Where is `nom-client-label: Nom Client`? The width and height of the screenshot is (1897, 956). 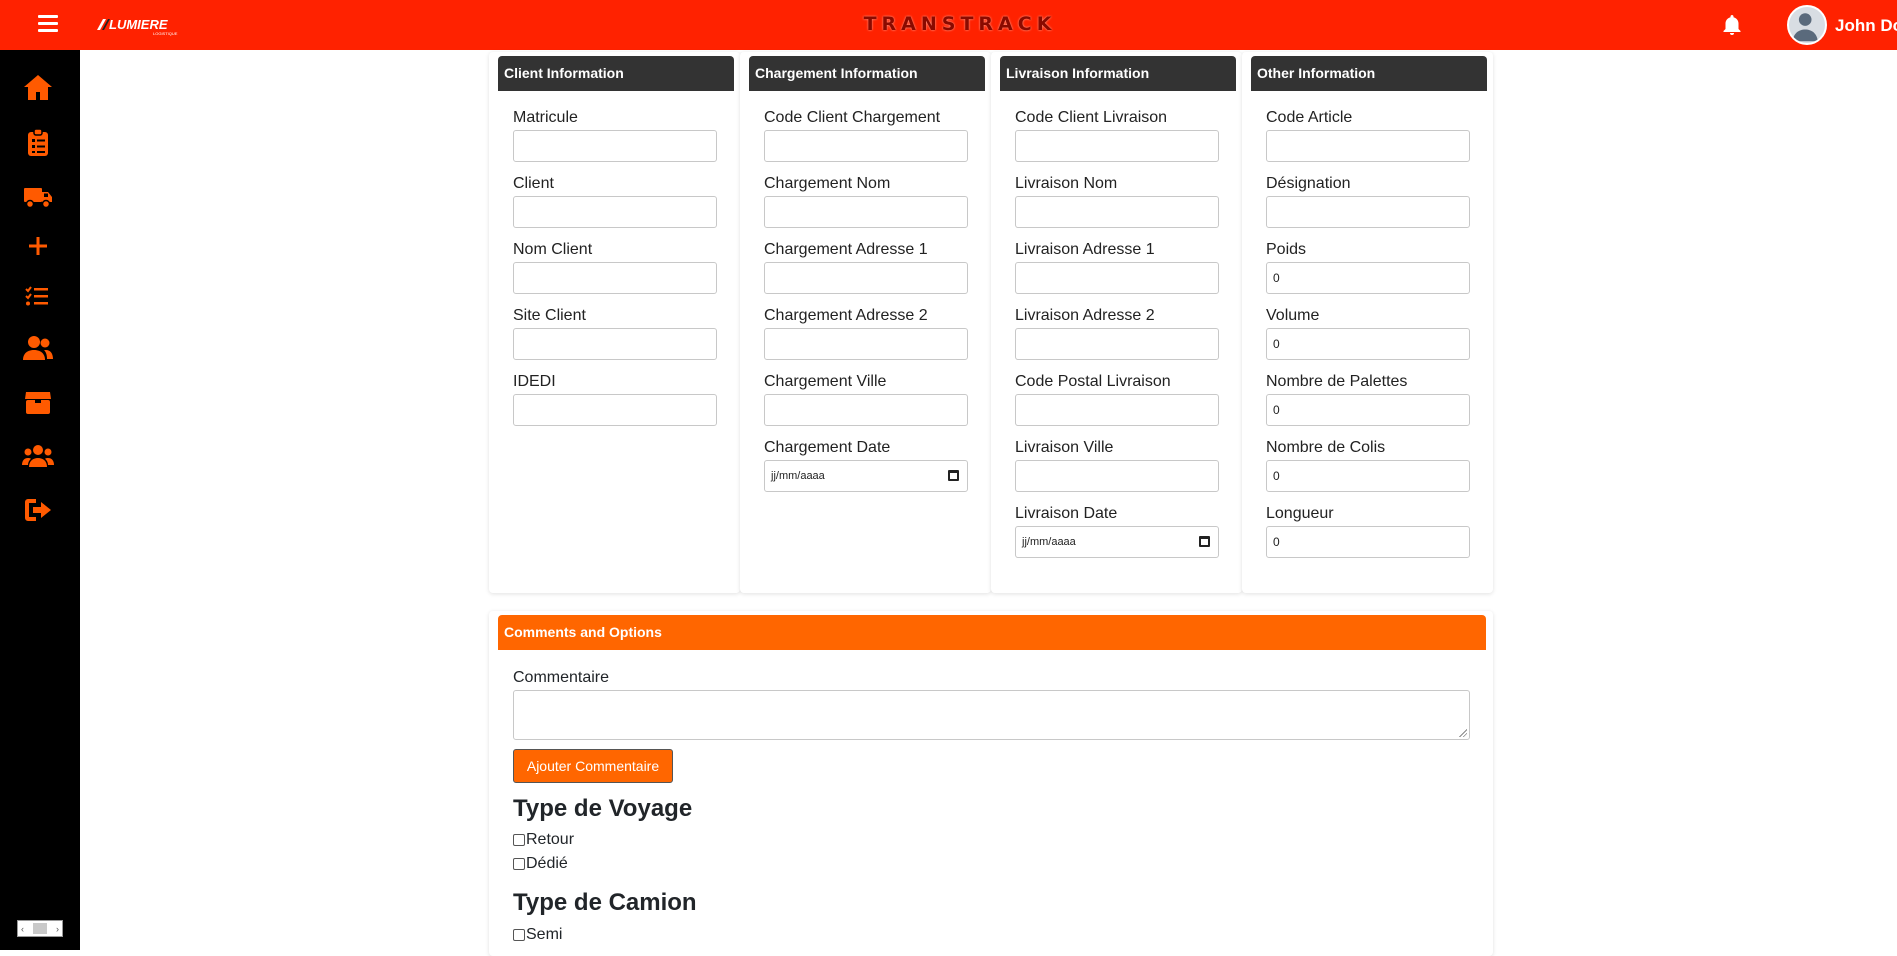
nom-client-label: Nom Client is located at coordinates (553, 249).